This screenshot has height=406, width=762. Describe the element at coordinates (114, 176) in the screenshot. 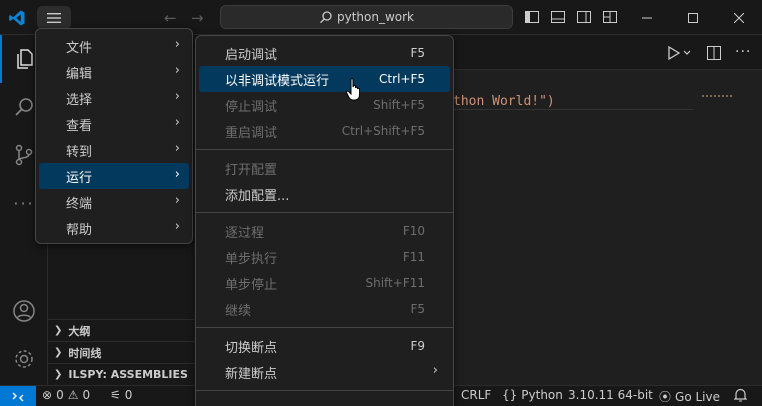

I see `menu-item-run: 运行 ›` at that location.